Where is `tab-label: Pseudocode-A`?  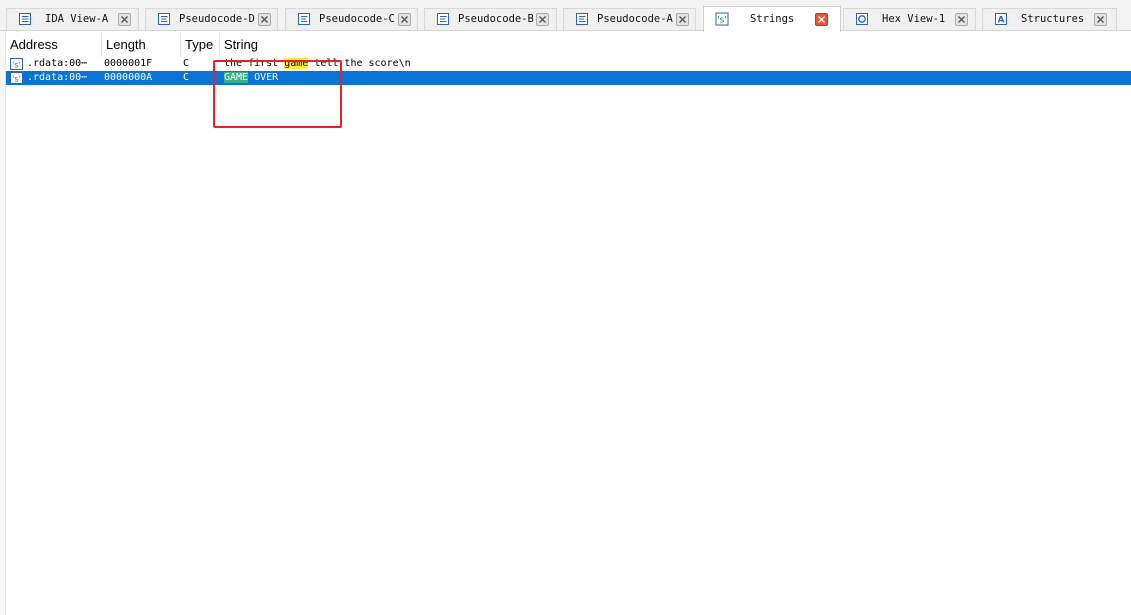
tab-label: Pseudocode-A is located at coordinates (635, 19).